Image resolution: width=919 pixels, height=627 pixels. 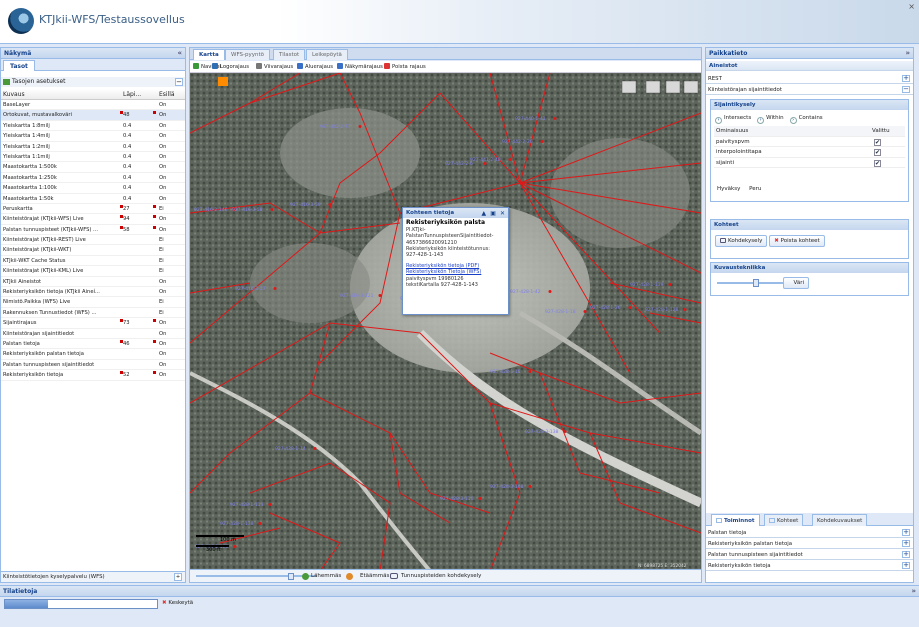 I want to click on tab-tilastot: Tilastot, so click(x=289, y=54).